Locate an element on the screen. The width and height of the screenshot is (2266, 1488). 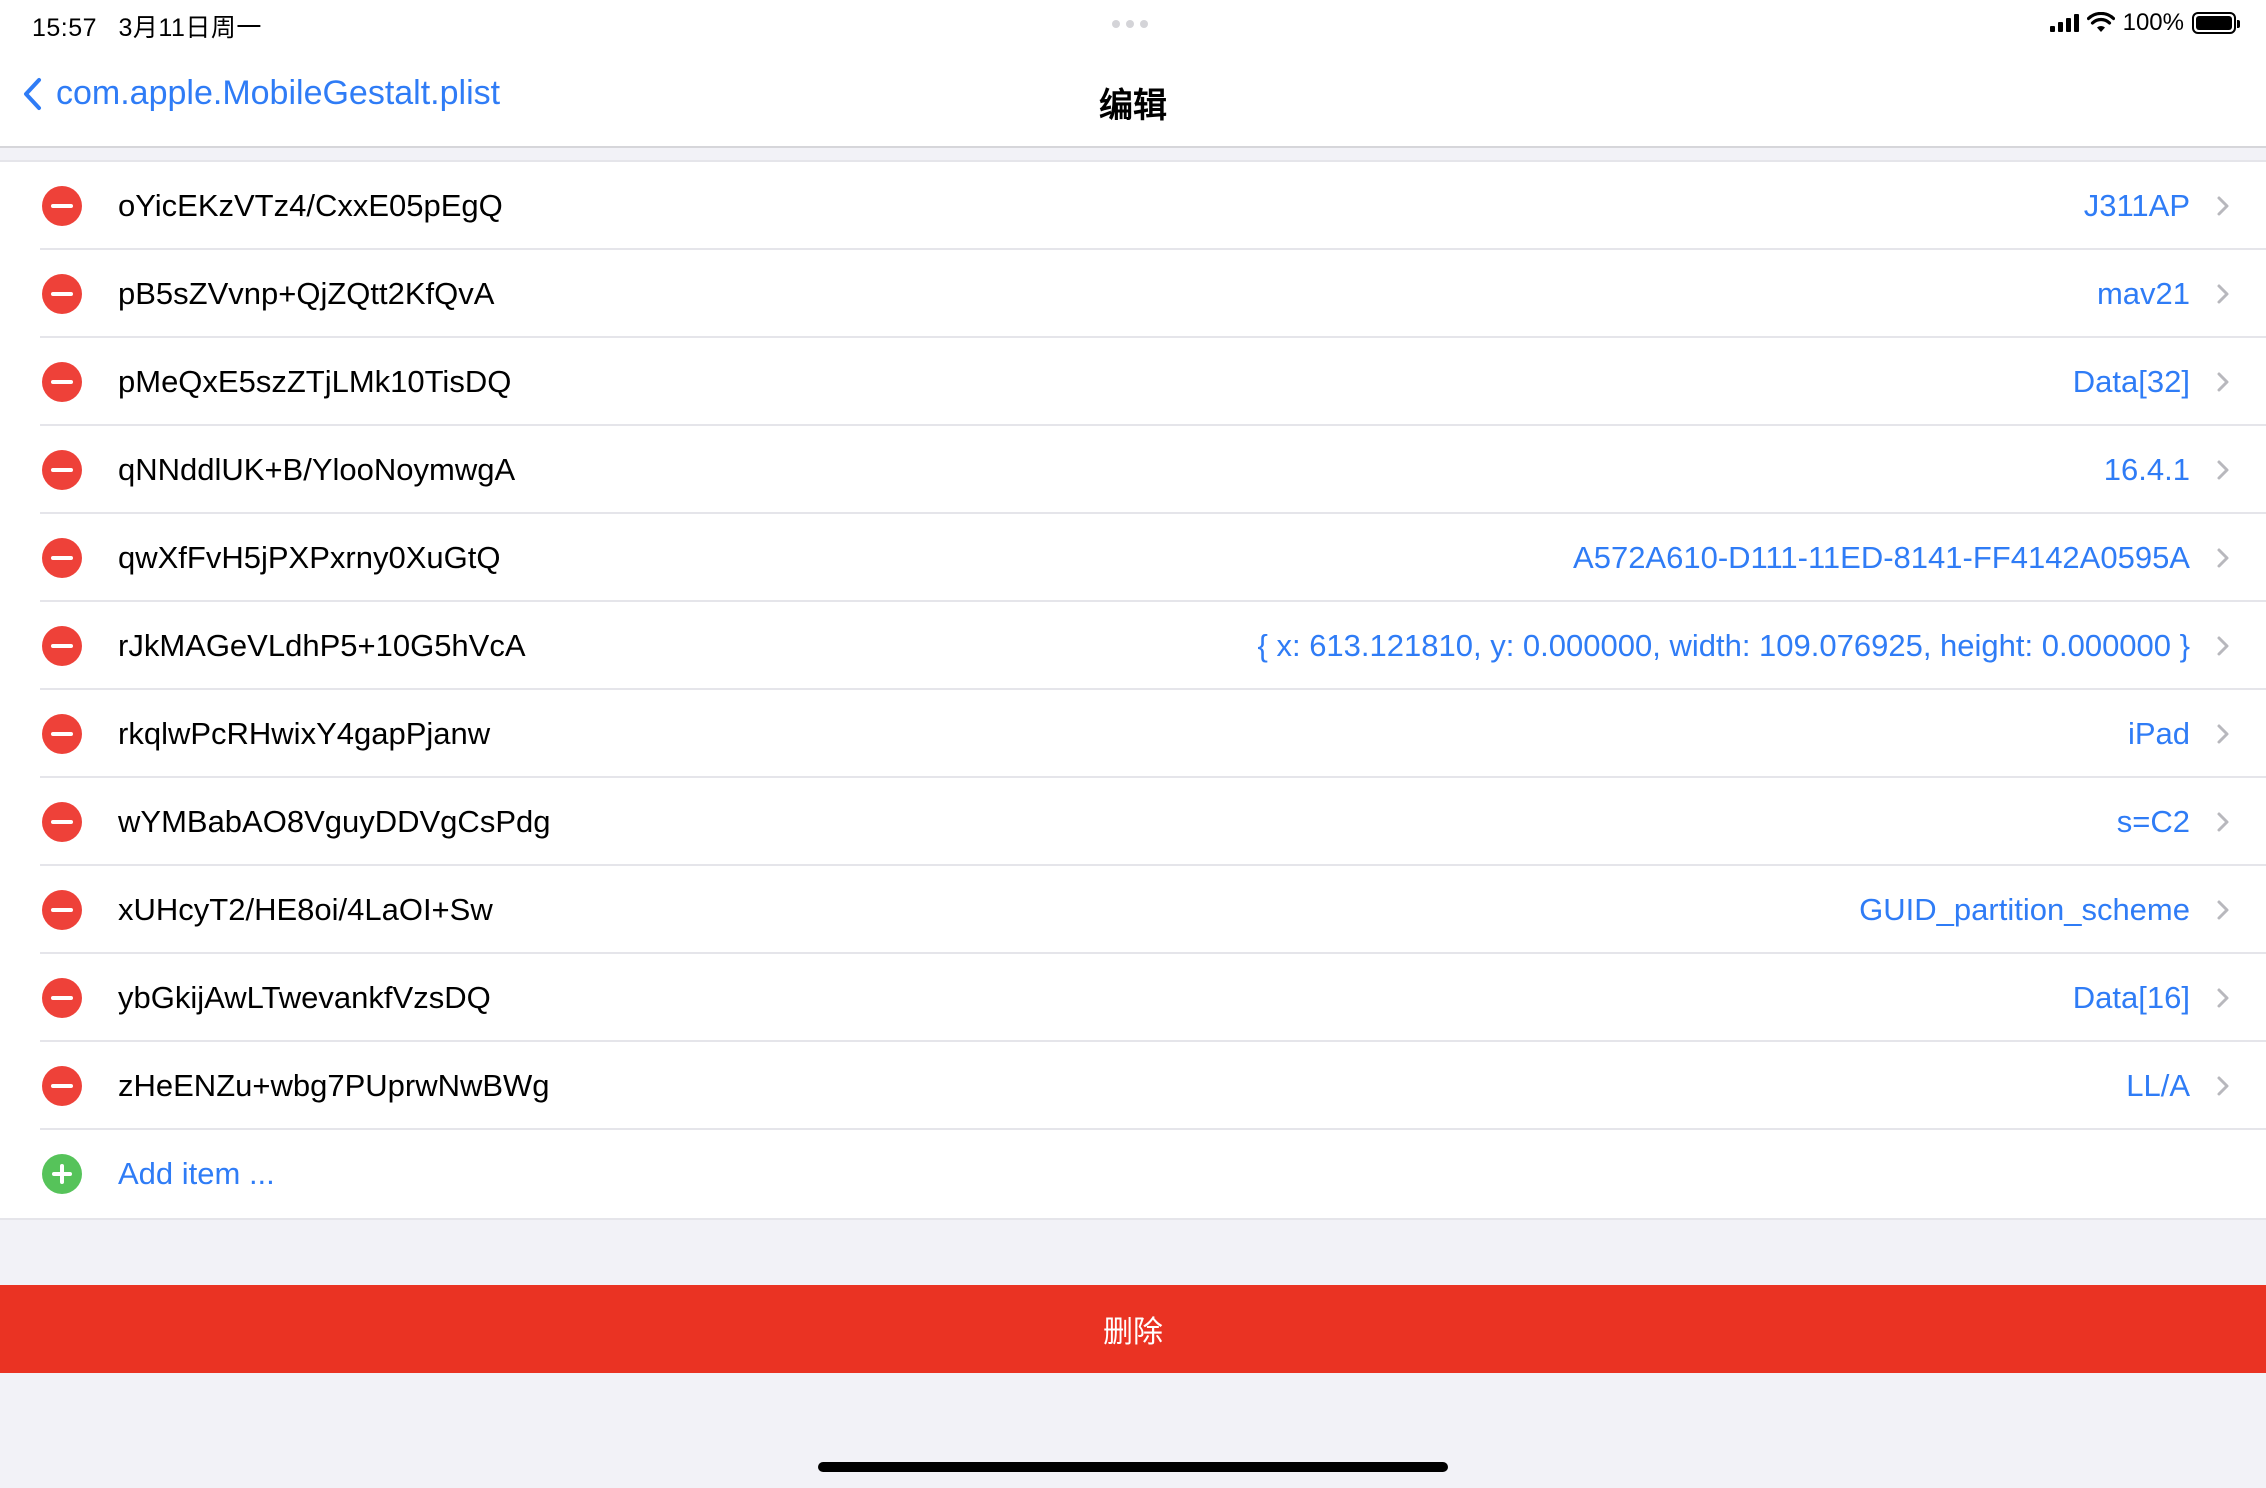
list-item: rkqlwPcRHwixY4gapPjanw iPad is located at coordinates (1133, 734).